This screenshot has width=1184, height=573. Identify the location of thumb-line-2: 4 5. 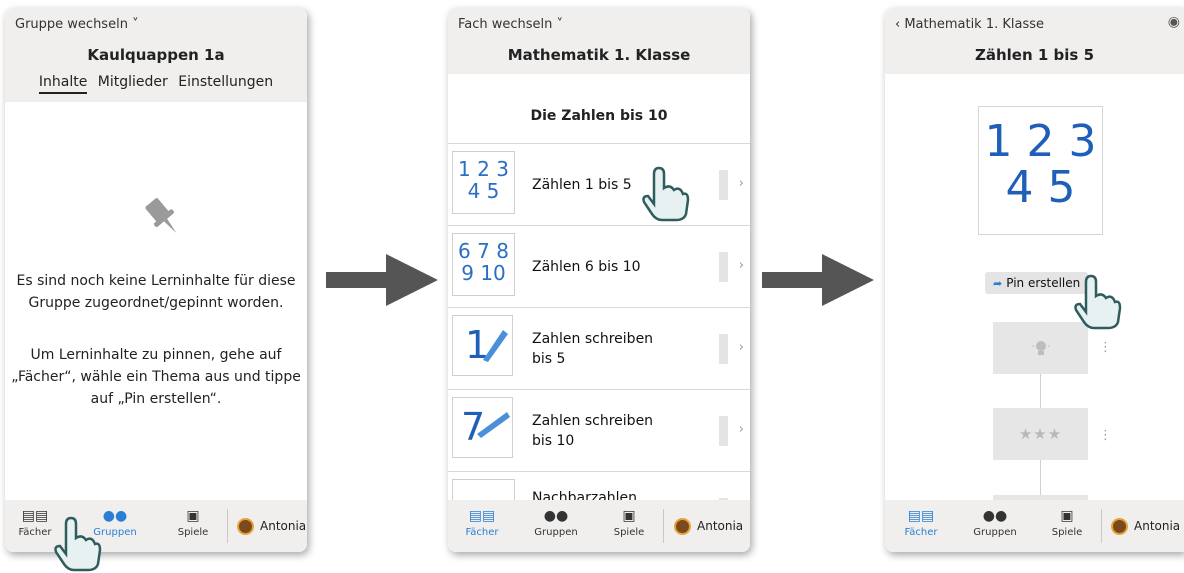
(483, 191).